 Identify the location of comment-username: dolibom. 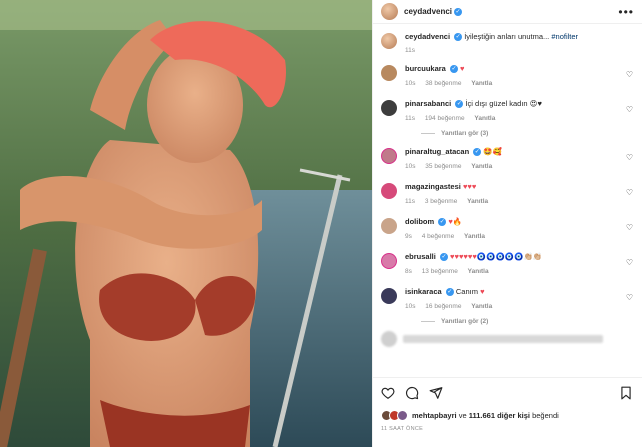
(419, 221).